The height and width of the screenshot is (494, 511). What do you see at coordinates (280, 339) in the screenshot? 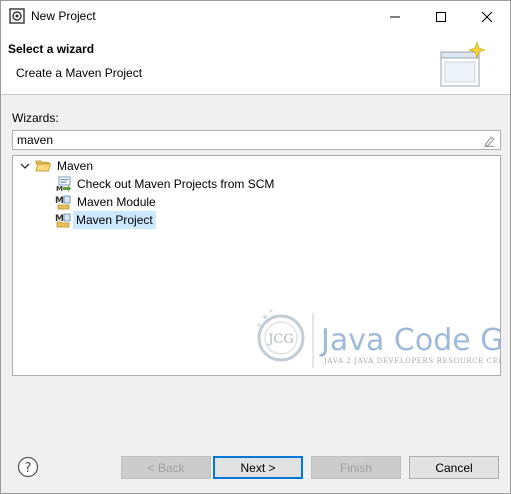
I see `jcg-logo-text: JCG` at bounding box center [280, 339].